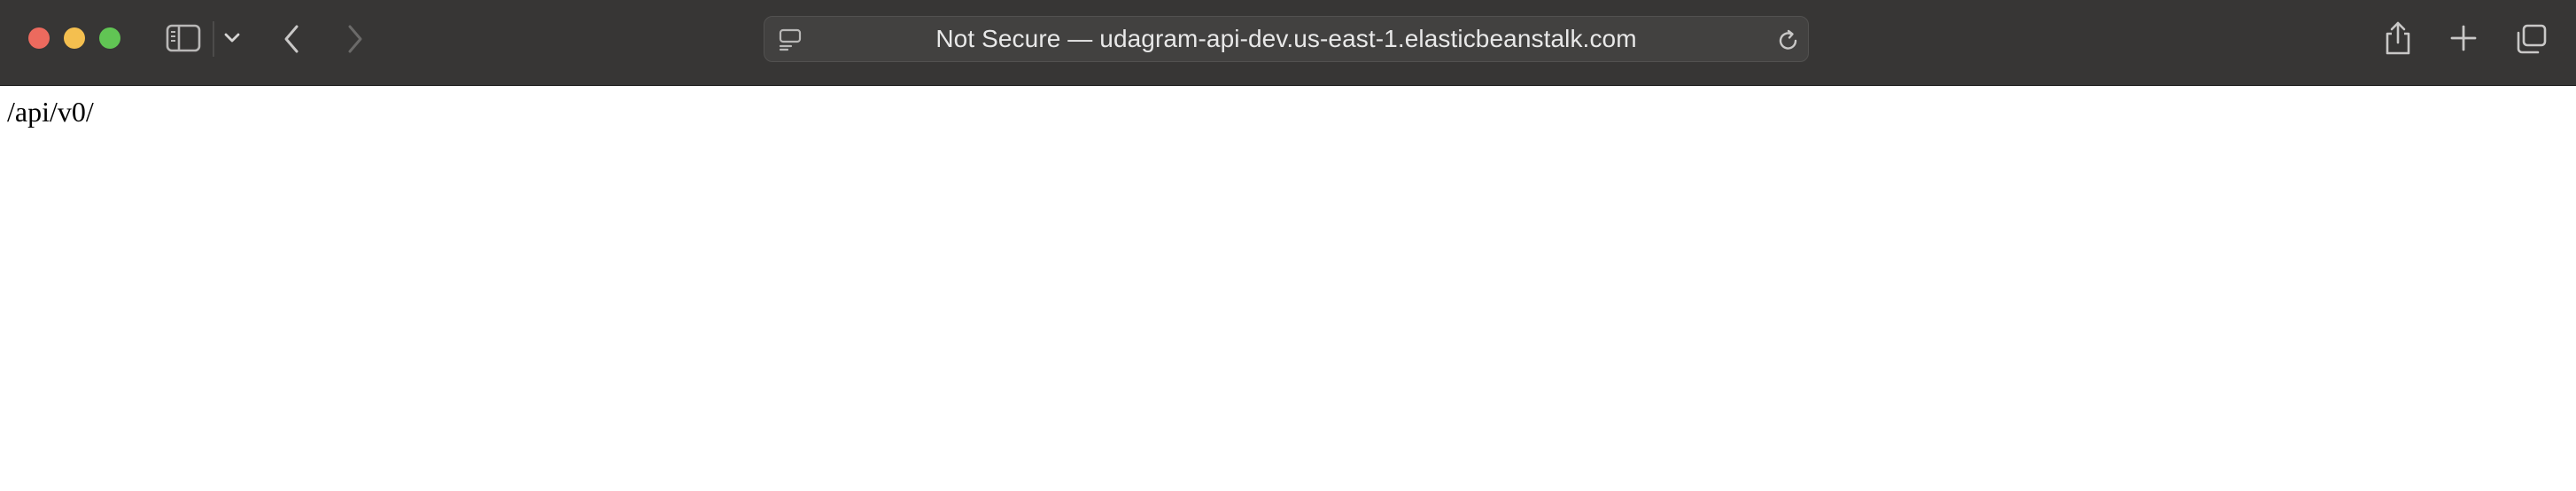 Image resolution: width=2576 pixels, height=491 pixels. What do you see at coordinates (213, 39) in the screenshot?
I see `toolbar-divider` at bounding box center [213, 39].